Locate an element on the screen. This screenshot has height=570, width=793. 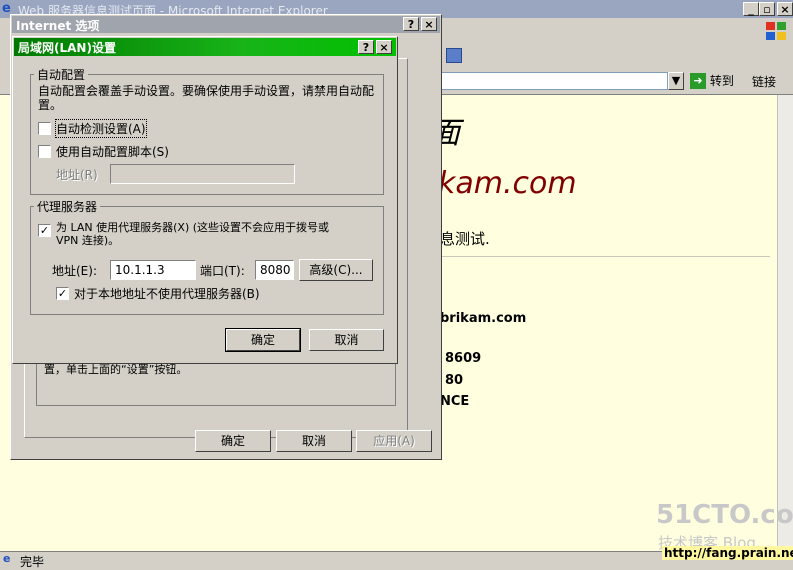
use-script-checkbox is located at coordinates (44, 151).